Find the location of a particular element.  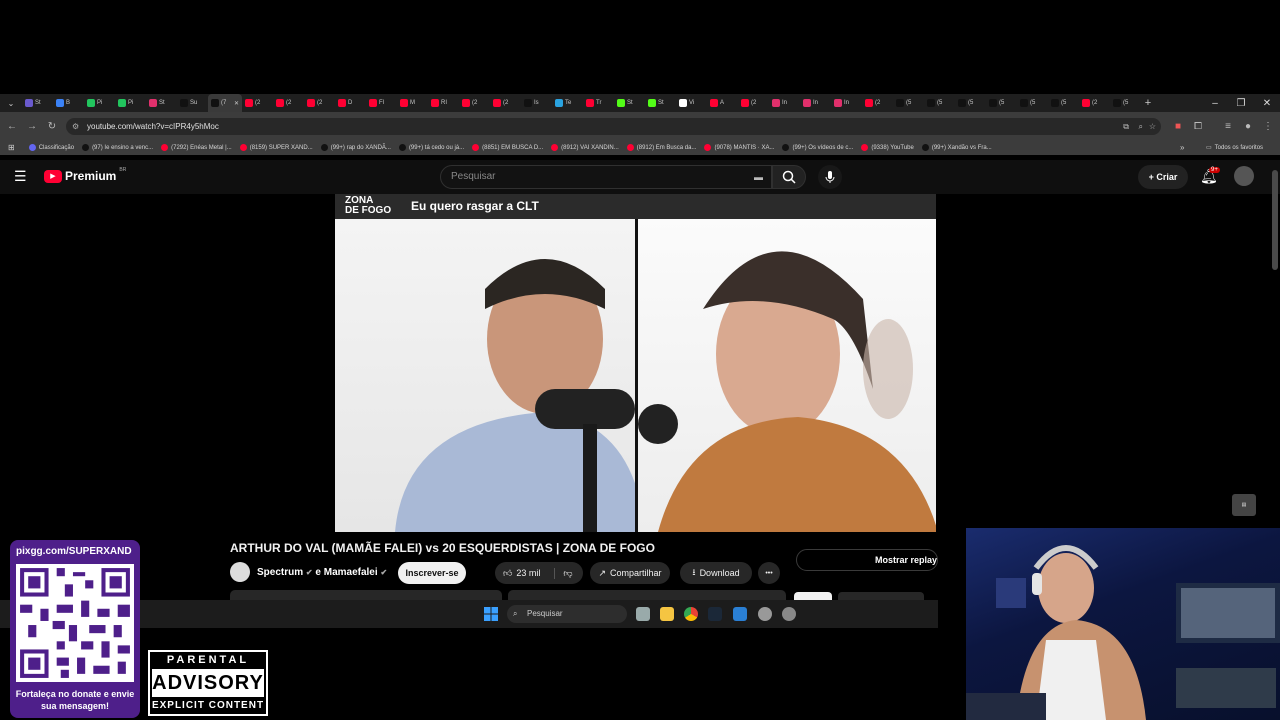

subscribe-button: Inscrever-se is located at coordinates (432, 573).